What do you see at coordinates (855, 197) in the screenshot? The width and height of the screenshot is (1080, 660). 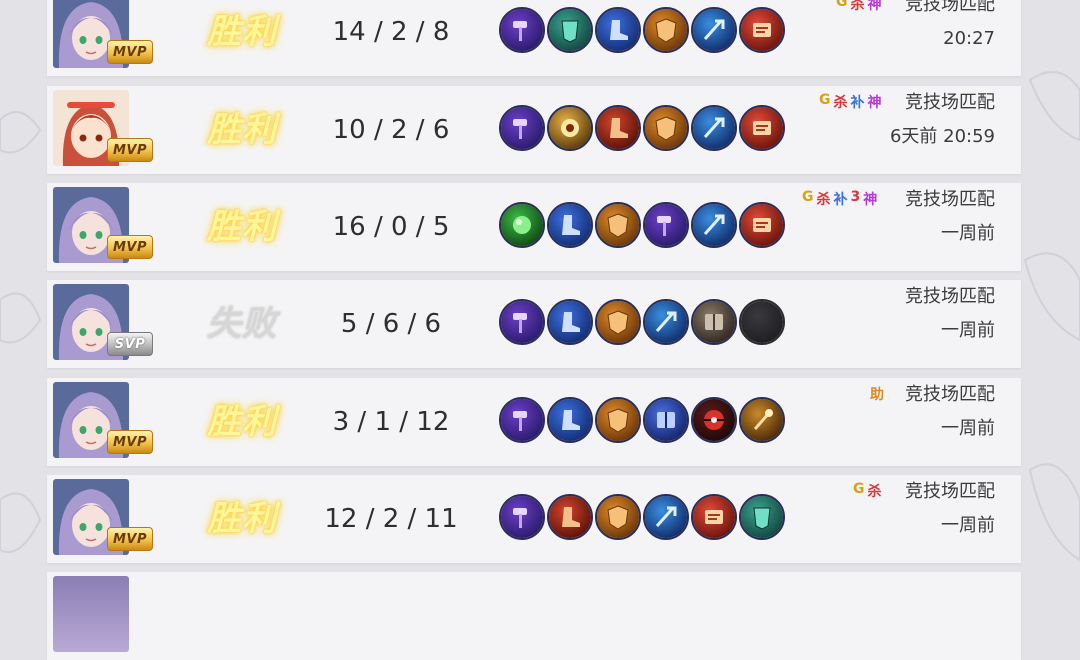 I see `achievement-tag: 3` at bounding box center [855, 197].